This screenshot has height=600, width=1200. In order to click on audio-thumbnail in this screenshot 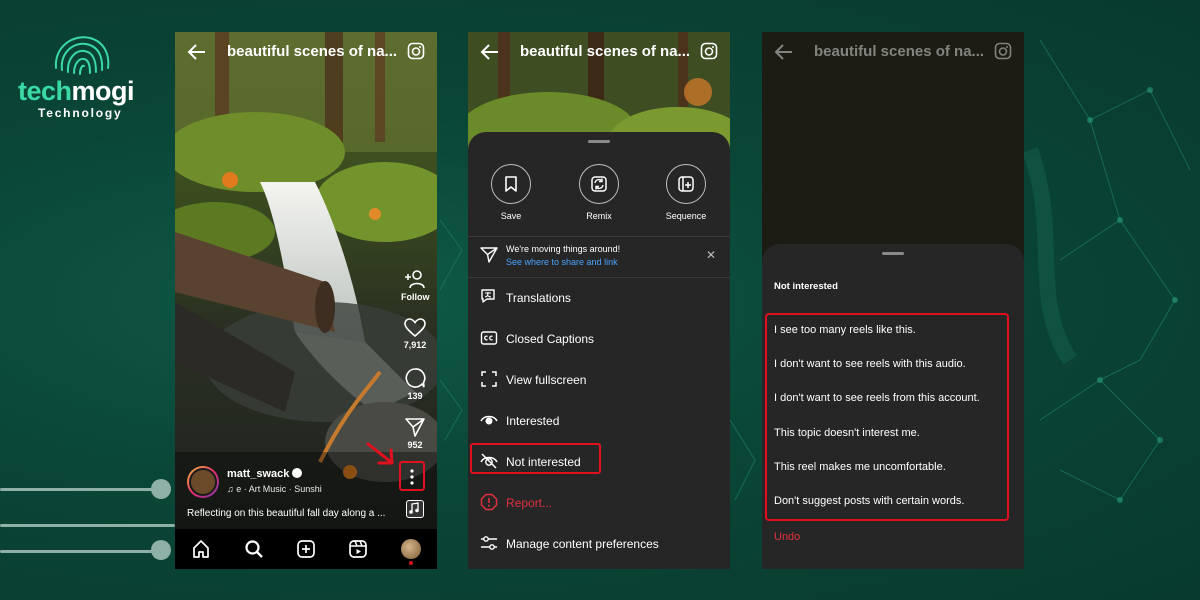, I will do `click(415, 509)`.